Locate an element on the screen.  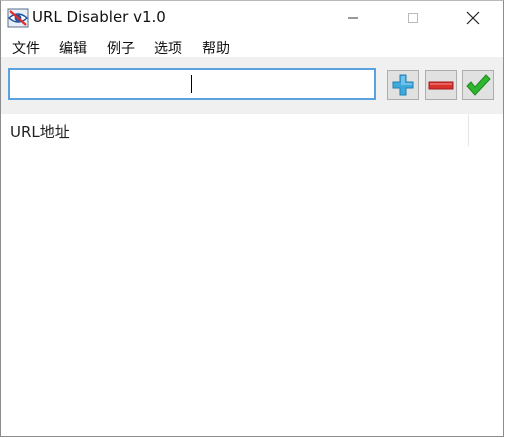
close-button is located at coordinates (472, 18).